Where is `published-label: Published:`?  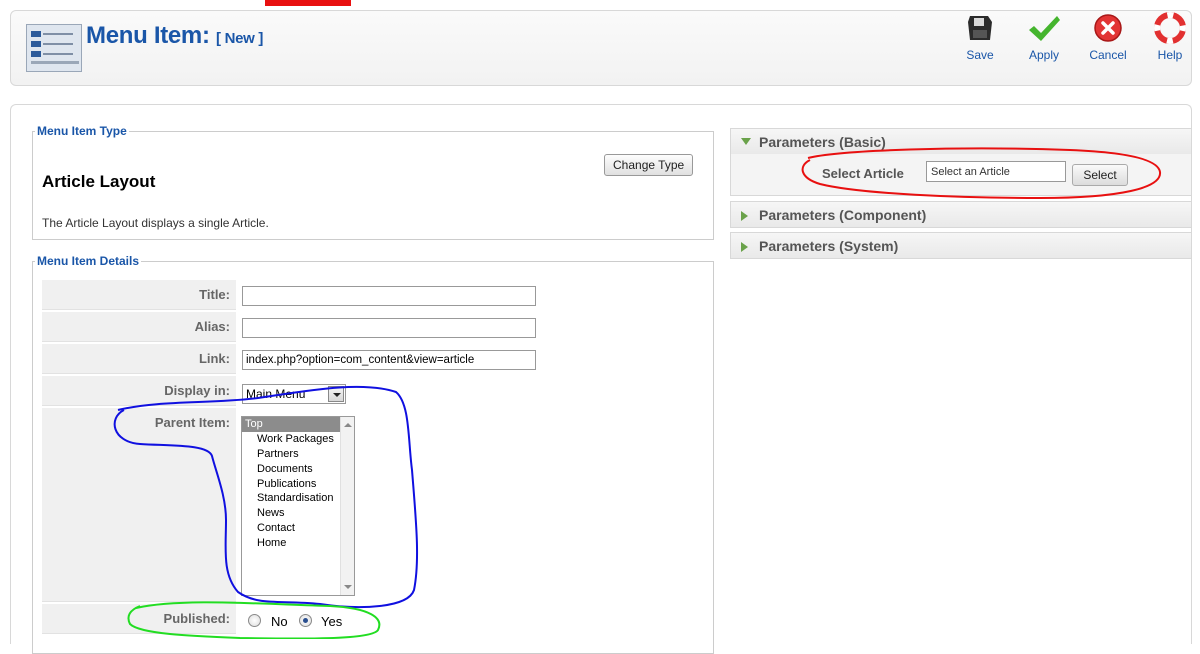
published-label: Published: is located at coordinates (139, 619).